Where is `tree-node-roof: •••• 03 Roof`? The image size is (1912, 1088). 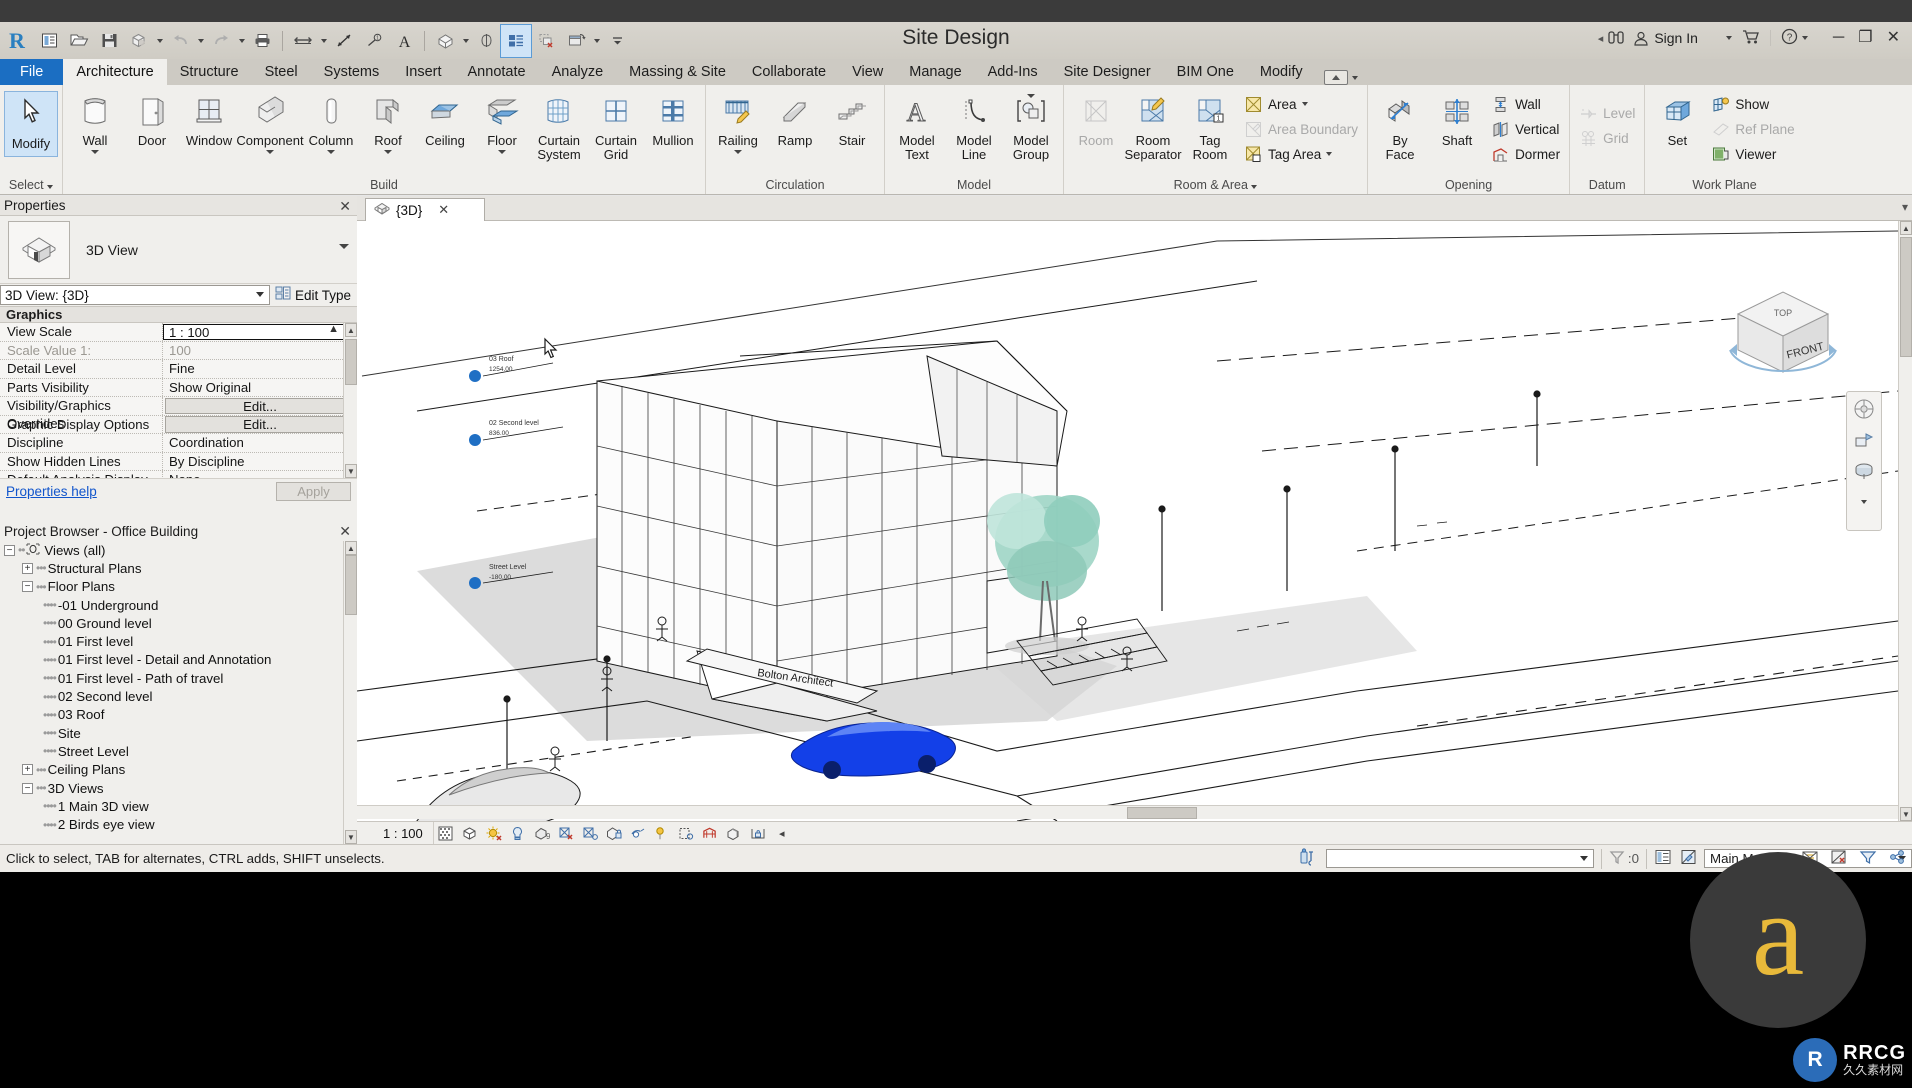 tree-node-roof: •••• 03 Roof is located at coordinates (171, 715).